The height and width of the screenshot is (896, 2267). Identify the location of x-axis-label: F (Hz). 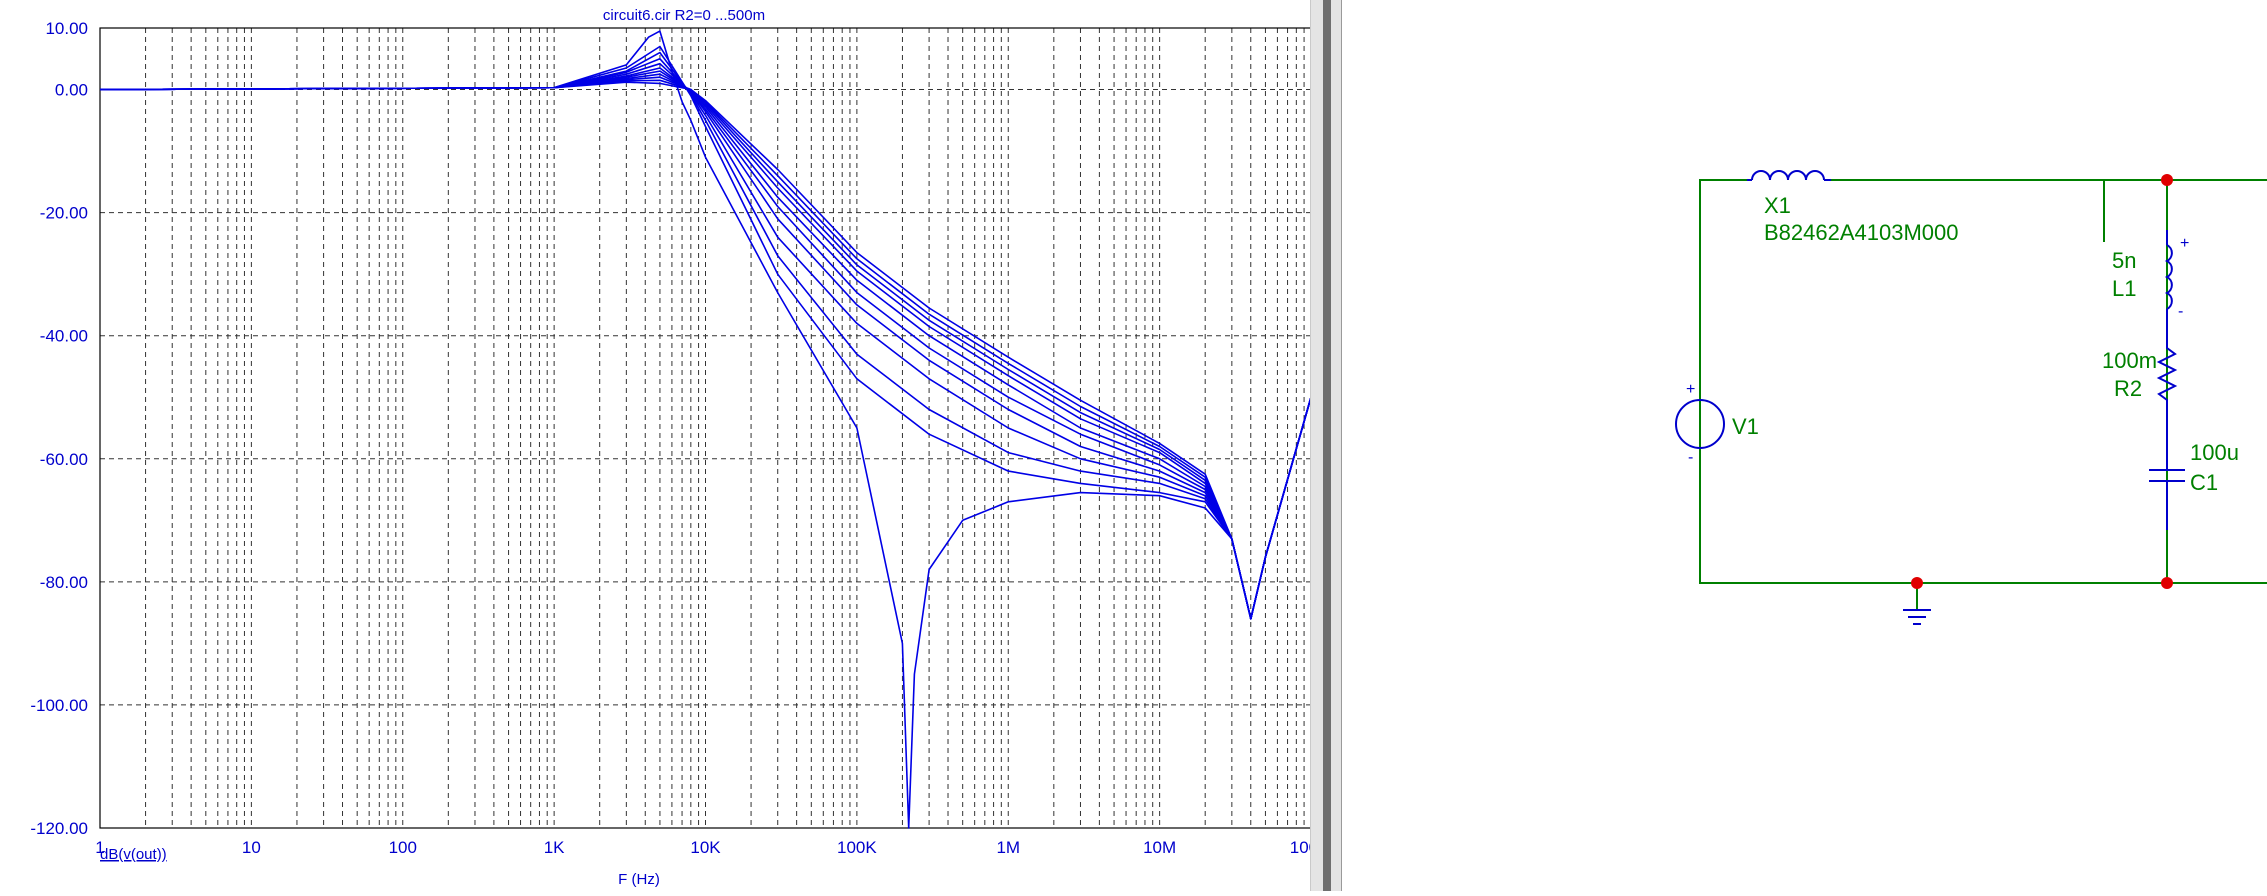
(639, 879).